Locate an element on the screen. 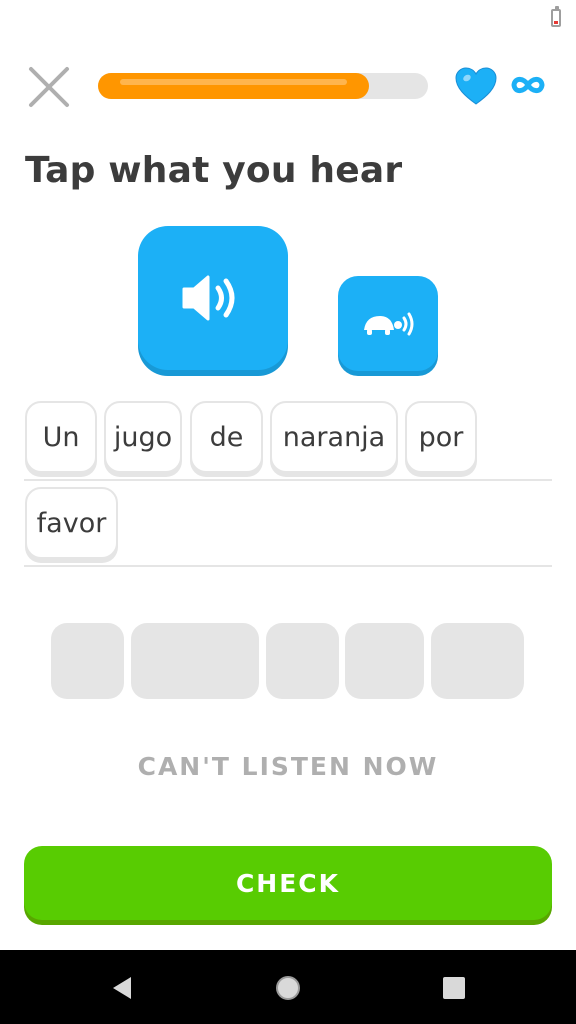 The image size is (576, 1024). heart-icon is located at coordinates (476, 86).